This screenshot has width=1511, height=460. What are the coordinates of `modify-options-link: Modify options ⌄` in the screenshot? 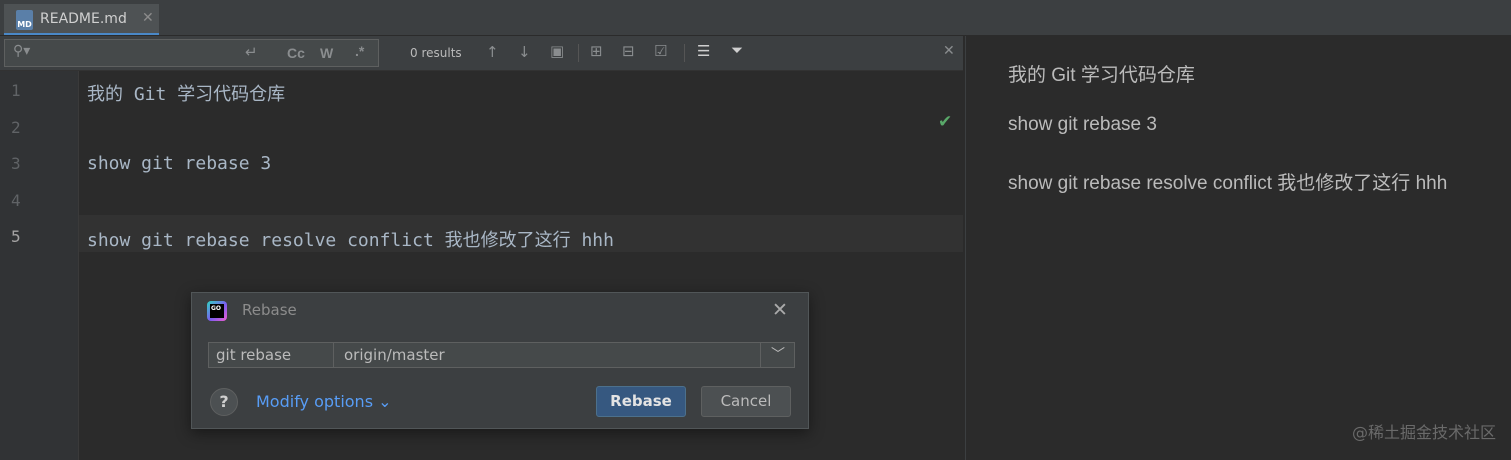 It's located at (324, 401).